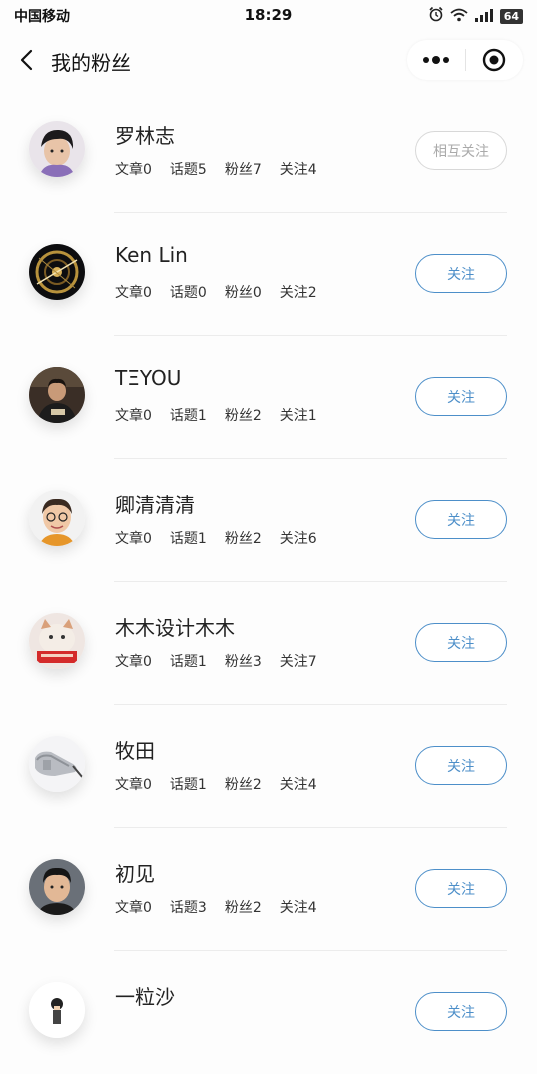 The image size is (537, 1074). I want to click on fans-count: 粉丝0, so click(243, 293).